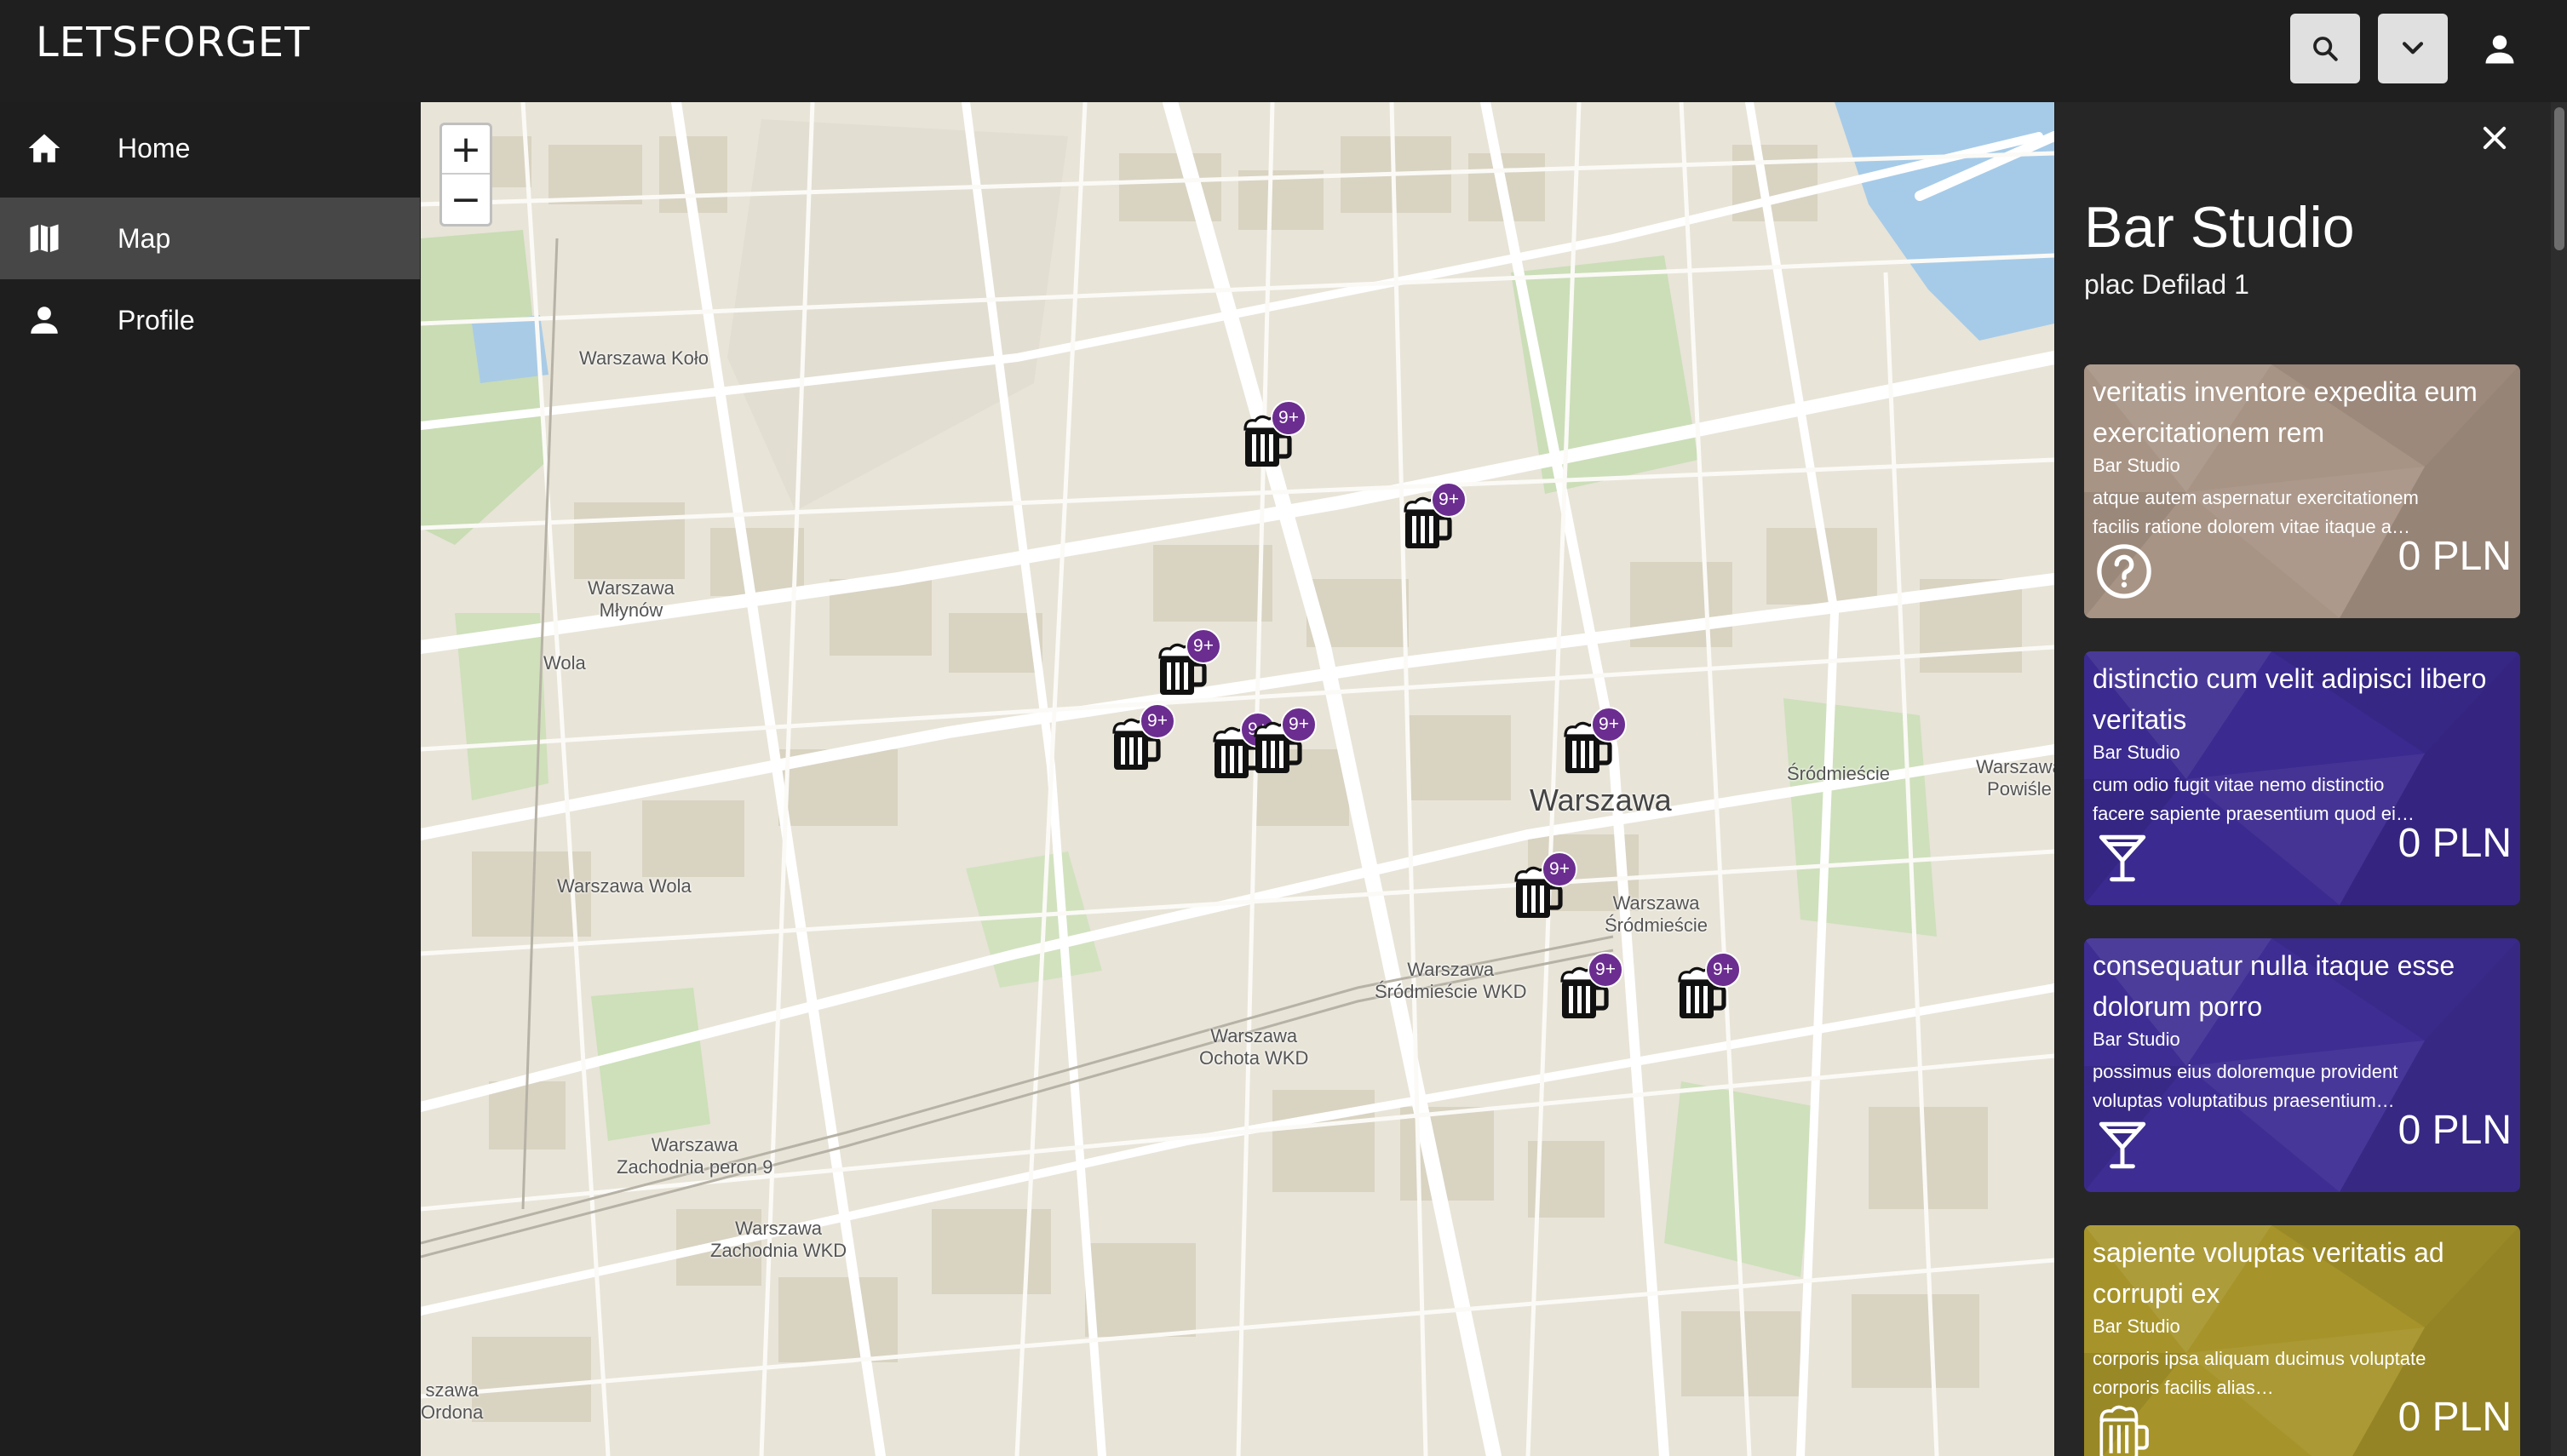 This screenshot has height=1456, width=2567. I want to click on map-label: Warszawa Ochota WKD, so click(1254, 1047).